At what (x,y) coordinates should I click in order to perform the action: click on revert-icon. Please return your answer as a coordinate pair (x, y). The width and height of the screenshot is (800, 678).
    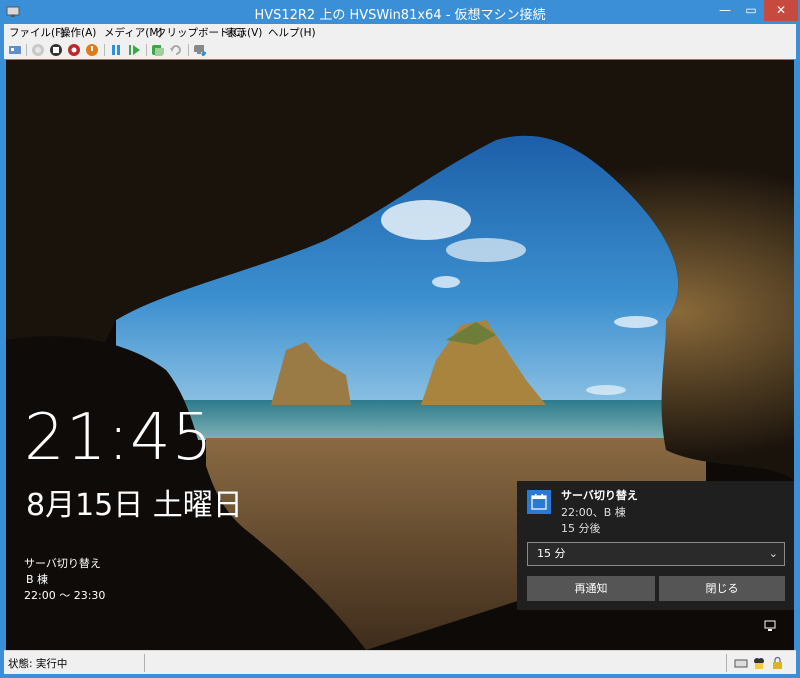
    Looking at the image, I should click on (176, 50).